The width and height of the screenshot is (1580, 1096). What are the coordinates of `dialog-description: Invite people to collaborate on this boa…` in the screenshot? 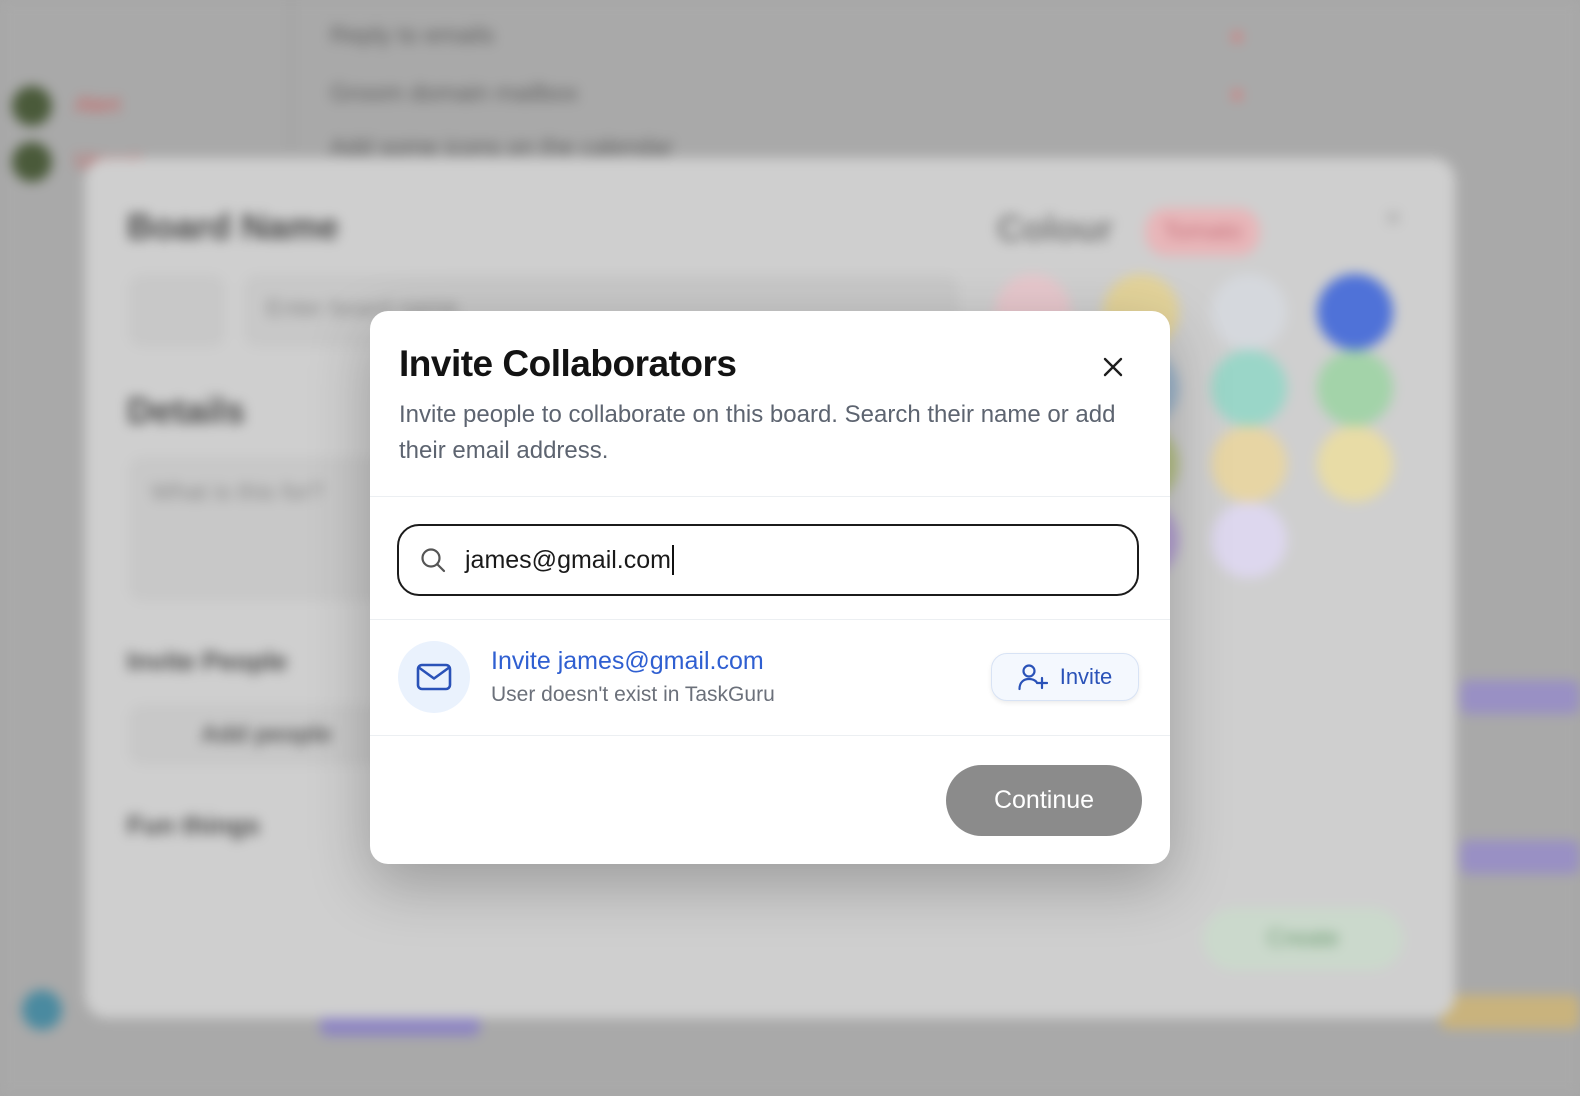 It's located at (757, 432).